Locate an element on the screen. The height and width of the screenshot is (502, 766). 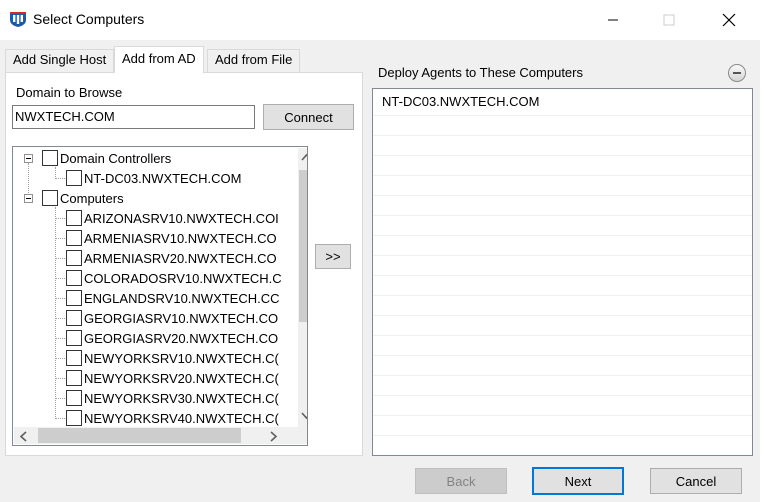
tree-node-domain-controllers: Domain Controllers is located at coordinates (106, 158).